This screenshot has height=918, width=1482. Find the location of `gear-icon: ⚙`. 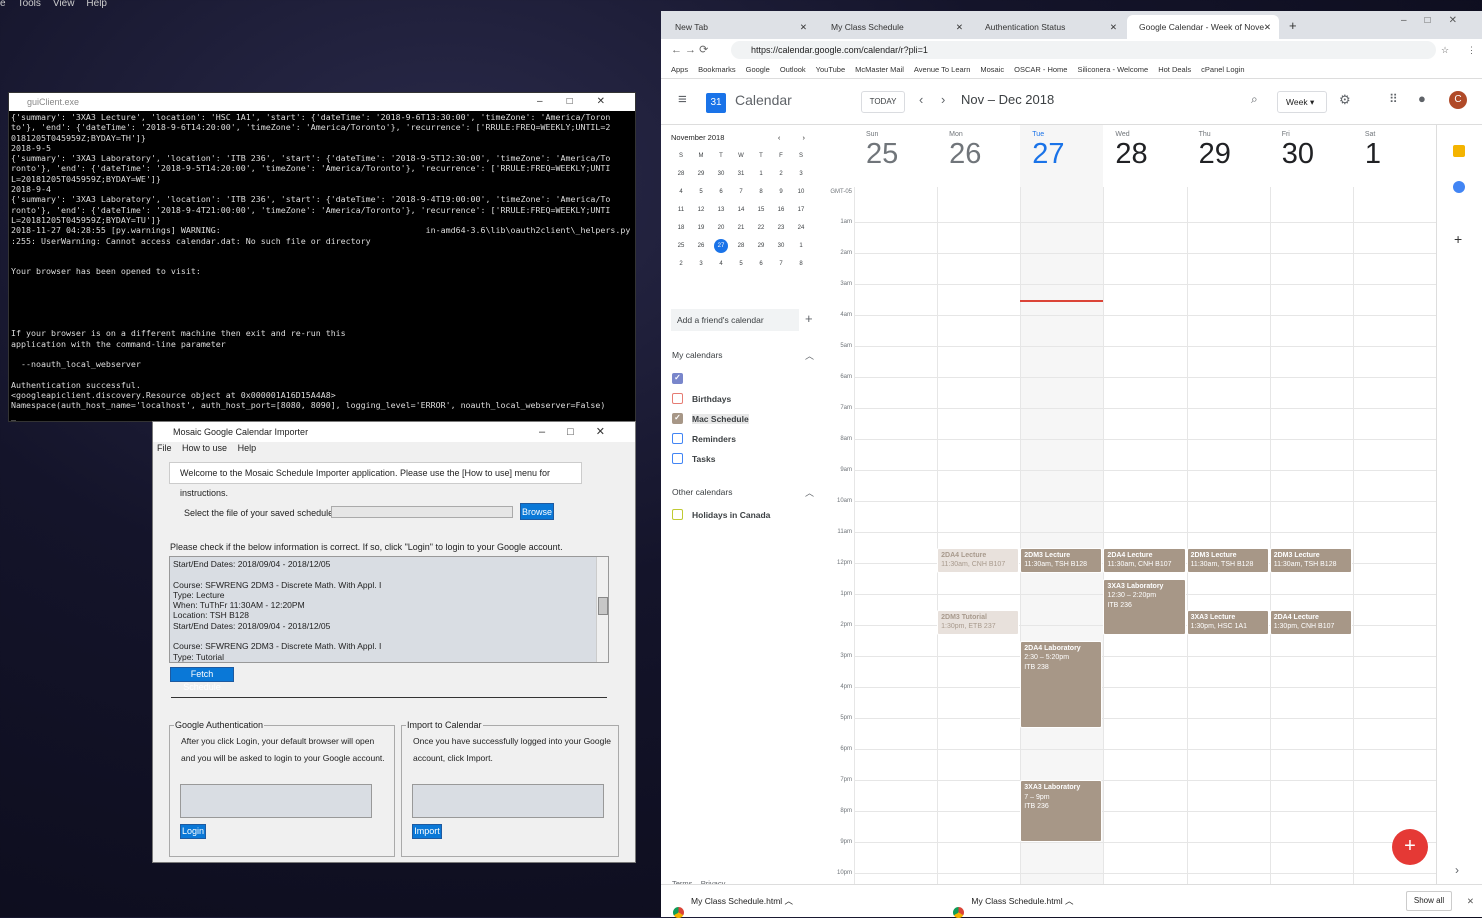

gear-icon: ⚙ is located at coordinates (1345, 100).